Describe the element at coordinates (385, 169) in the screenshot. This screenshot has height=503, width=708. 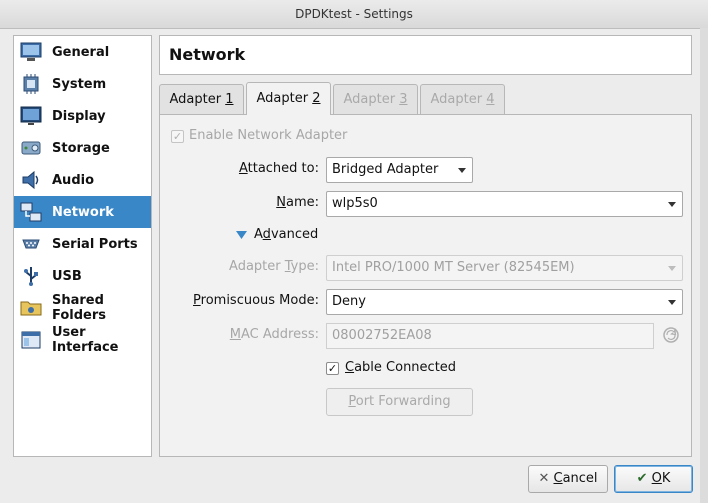
I see `attached-to-value: Bridged Adapter` at that location.